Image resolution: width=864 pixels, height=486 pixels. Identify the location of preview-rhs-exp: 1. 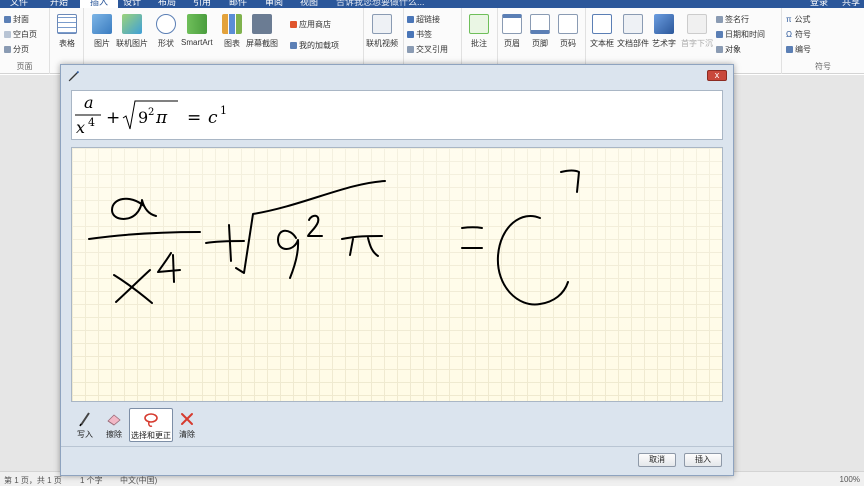
(223, 110).